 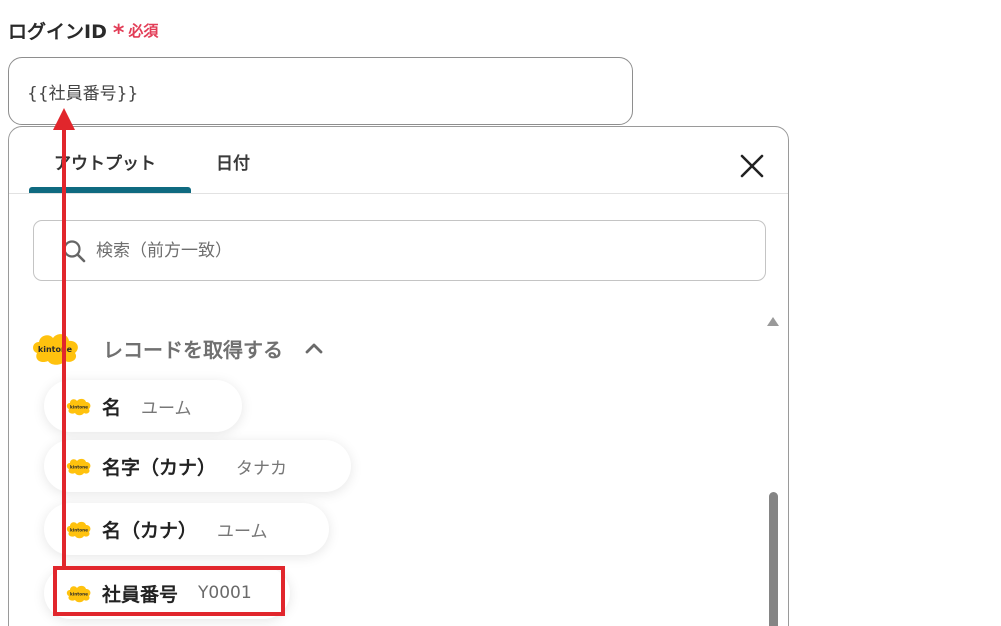 I want to click on chevron-up-icon, so click(x=314, y=348).